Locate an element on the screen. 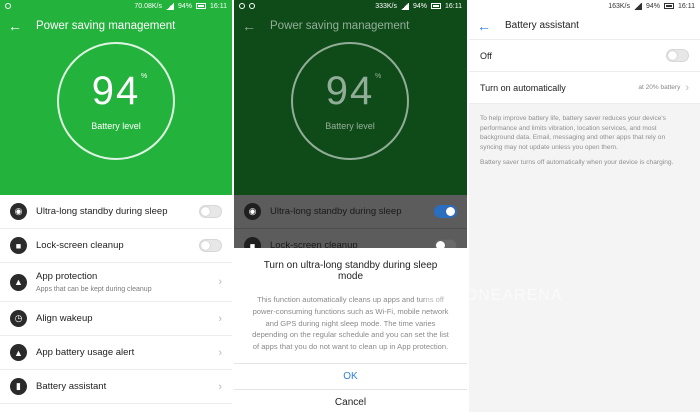  network-speed: 163K/s is located at coordinates (619, 6).